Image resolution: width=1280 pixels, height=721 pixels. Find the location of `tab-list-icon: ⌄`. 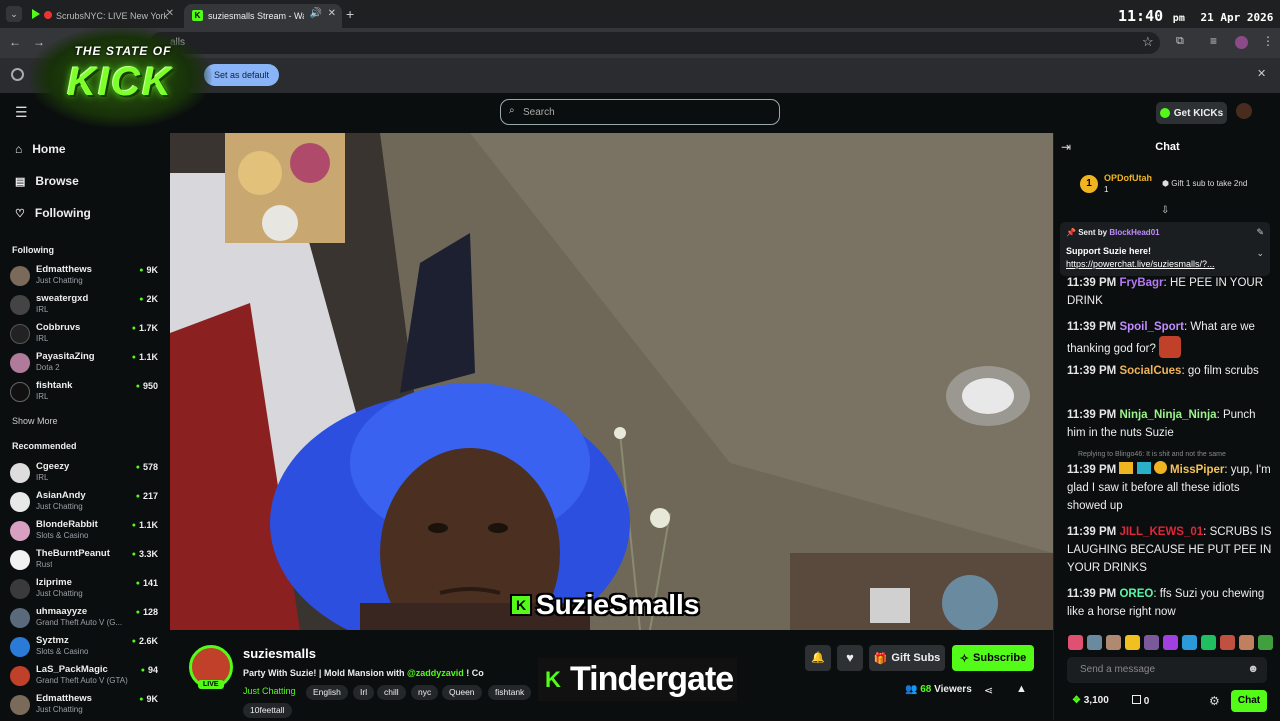

tab-list-icon: ⌄ is located at coordinates (14, 14).